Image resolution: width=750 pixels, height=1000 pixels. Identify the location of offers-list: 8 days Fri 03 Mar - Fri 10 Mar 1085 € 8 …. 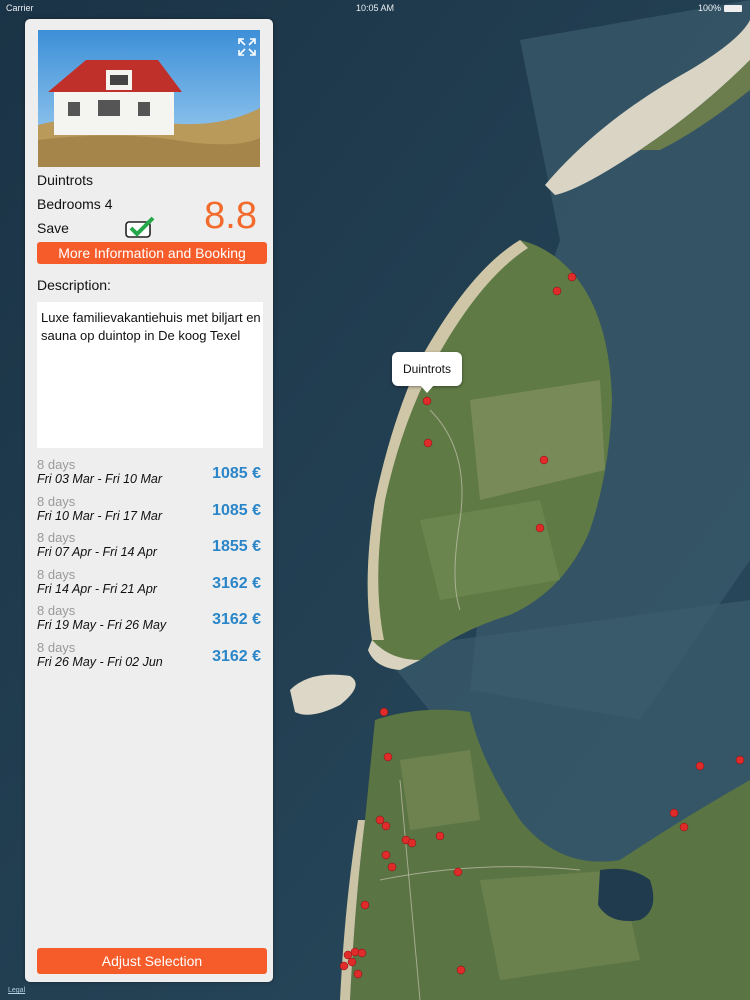
(150, 567).